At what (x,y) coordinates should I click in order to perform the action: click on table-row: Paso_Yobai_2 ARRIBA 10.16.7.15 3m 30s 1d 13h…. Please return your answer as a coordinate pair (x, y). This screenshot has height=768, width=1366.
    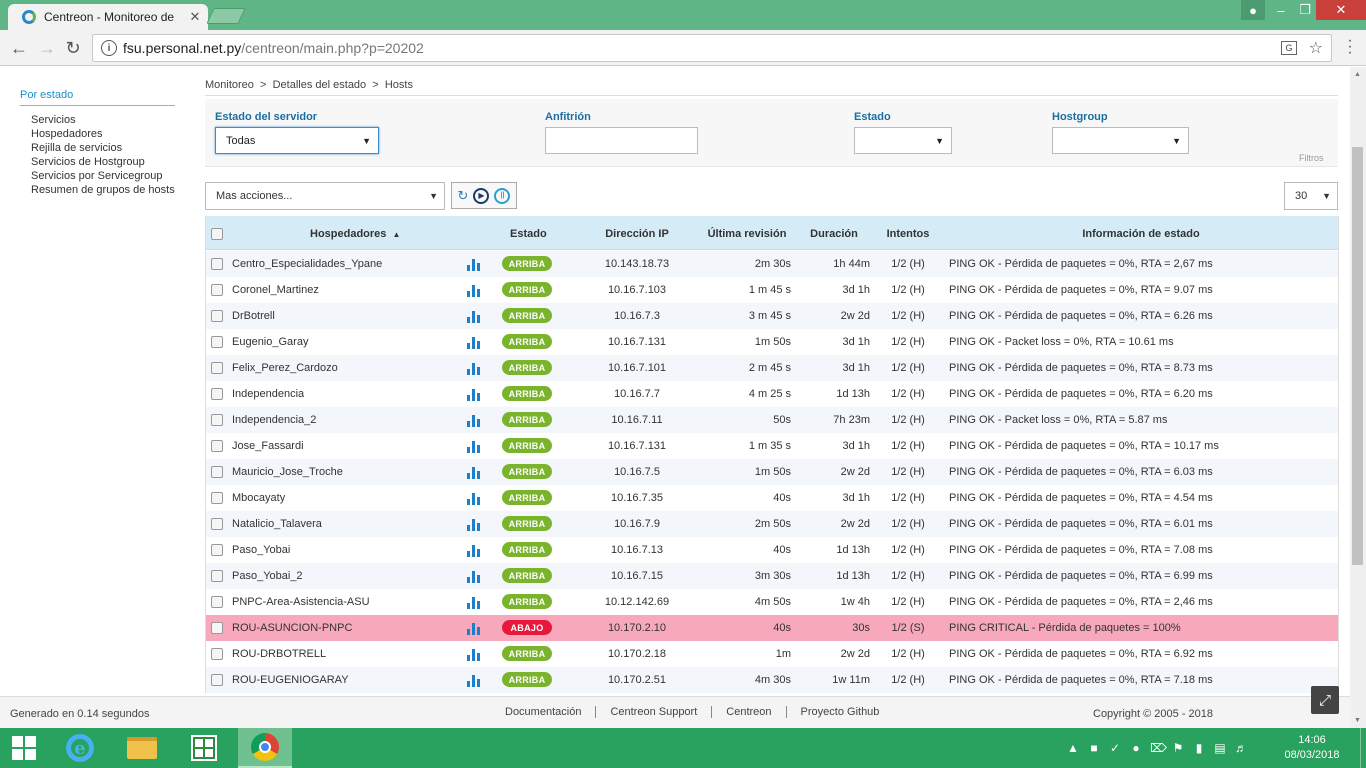
    Looking at the image, I should click on (772, 576).